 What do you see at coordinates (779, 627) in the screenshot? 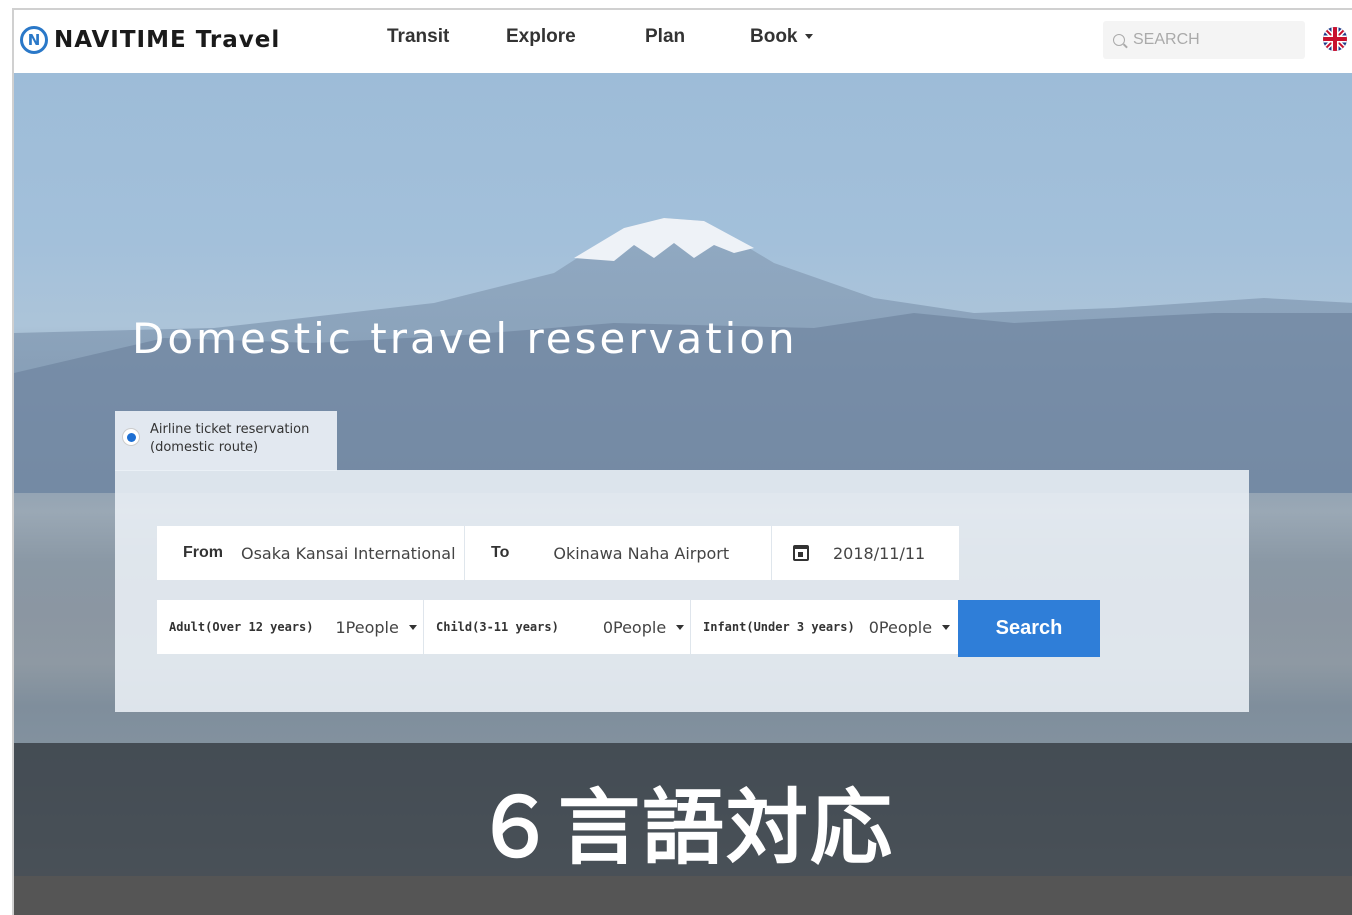
I see `infant-label: Infant(Under 3 years)` at bounding box center [779, 627].